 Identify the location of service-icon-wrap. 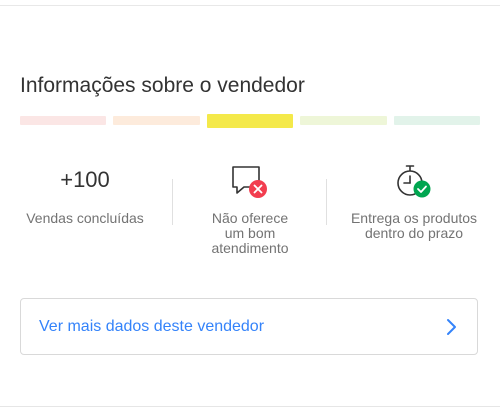
(250, 179).